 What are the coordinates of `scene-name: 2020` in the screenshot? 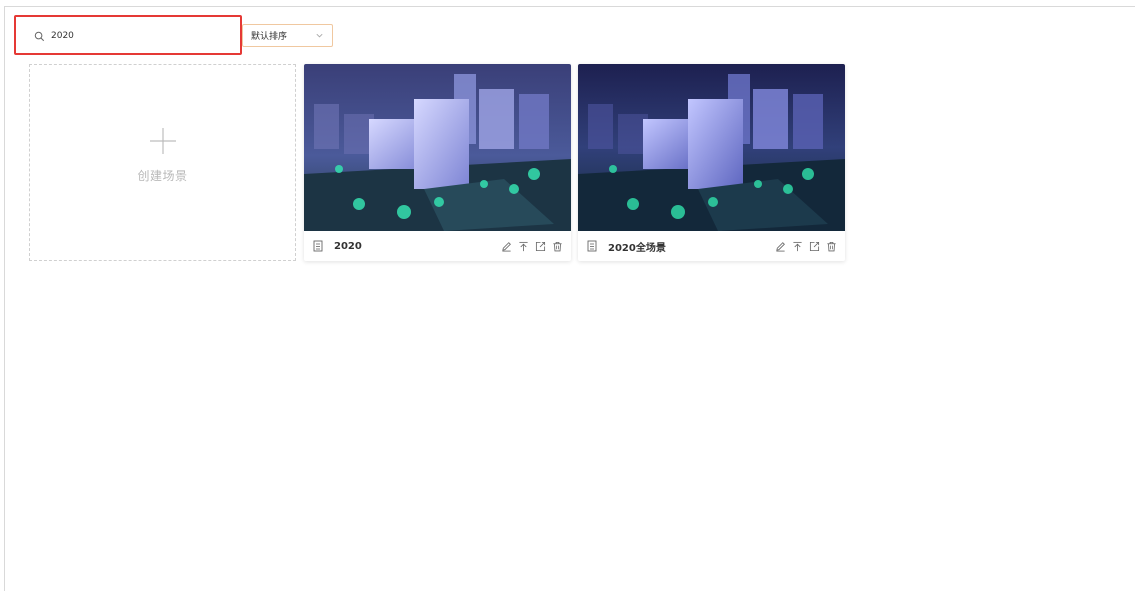 It's located at (348, 246).